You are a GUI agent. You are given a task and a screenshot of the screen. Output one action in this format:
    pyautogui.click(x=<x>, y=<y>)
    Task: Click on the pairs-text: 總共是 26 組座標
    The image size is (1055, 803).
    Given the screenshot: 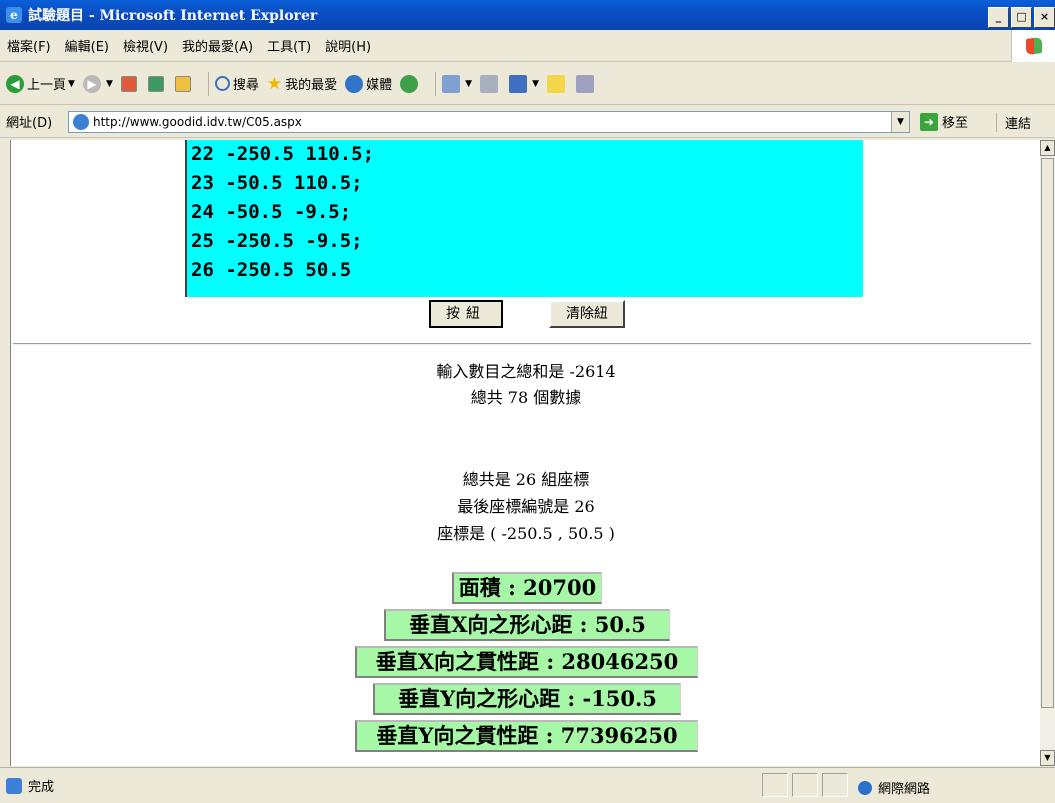 What is the action you would take?
    pyautogui.click(x=526, y=479)
    